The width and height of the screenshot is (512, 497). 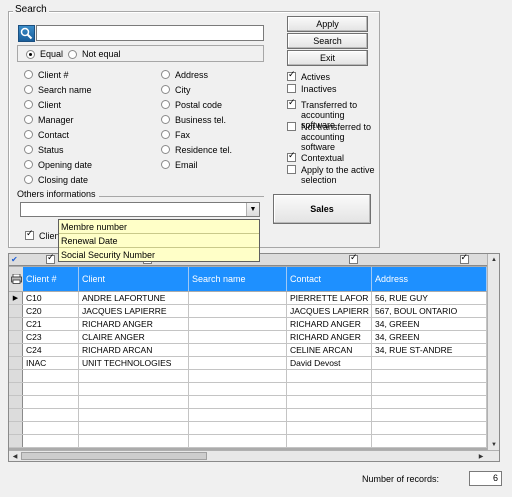 What do you see at coordinates (50, 259) in the screenshot?
I see `column-checkbox-client-number` at bounding box center [50, 259].